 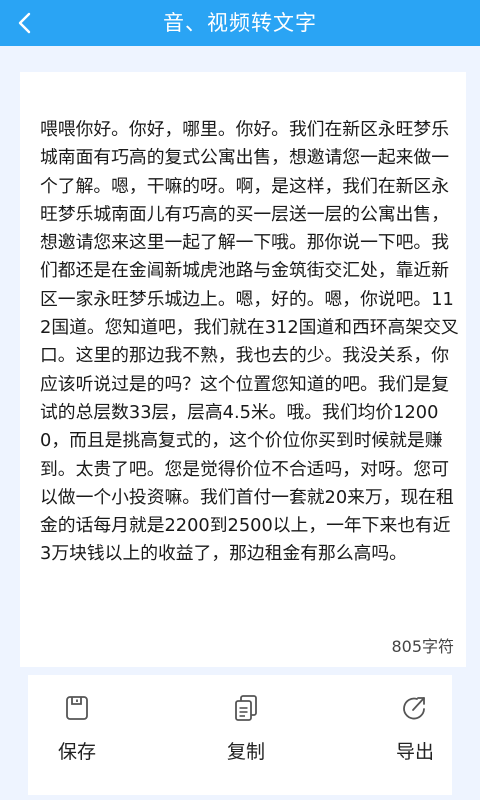 What do you see at coordinates (245, 752) in the screenshot?
I see `copy-label: 复制` at bounding box center [245, 752].